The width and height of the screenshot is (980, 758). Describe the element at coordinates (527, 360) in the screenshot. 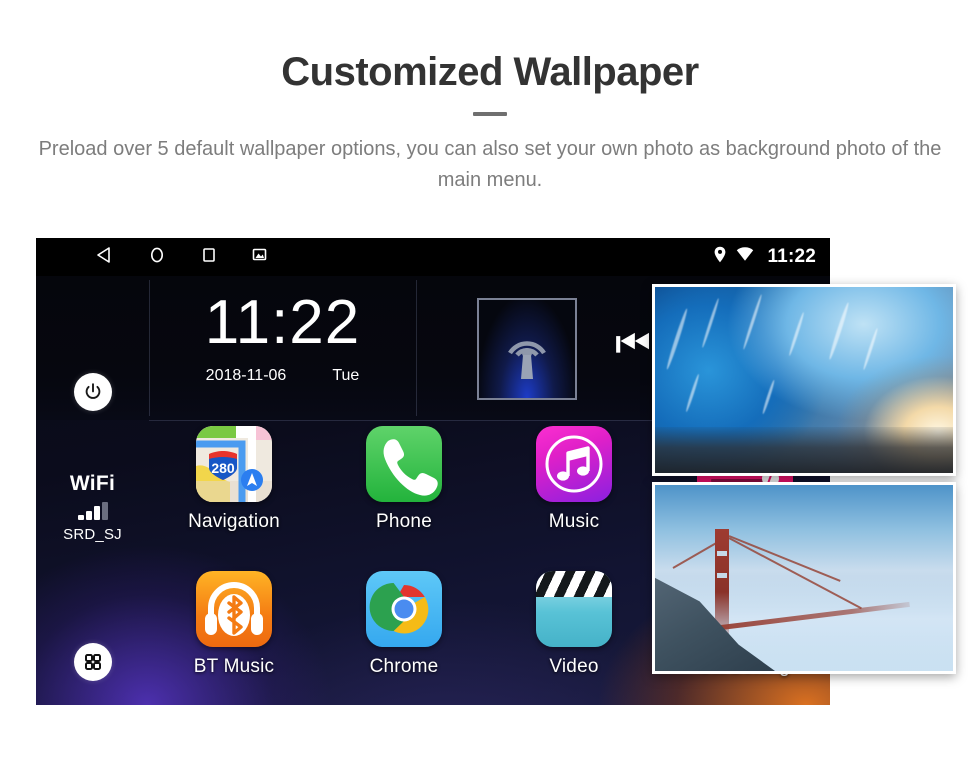

I see `radio-broadcast-icon` at that location.